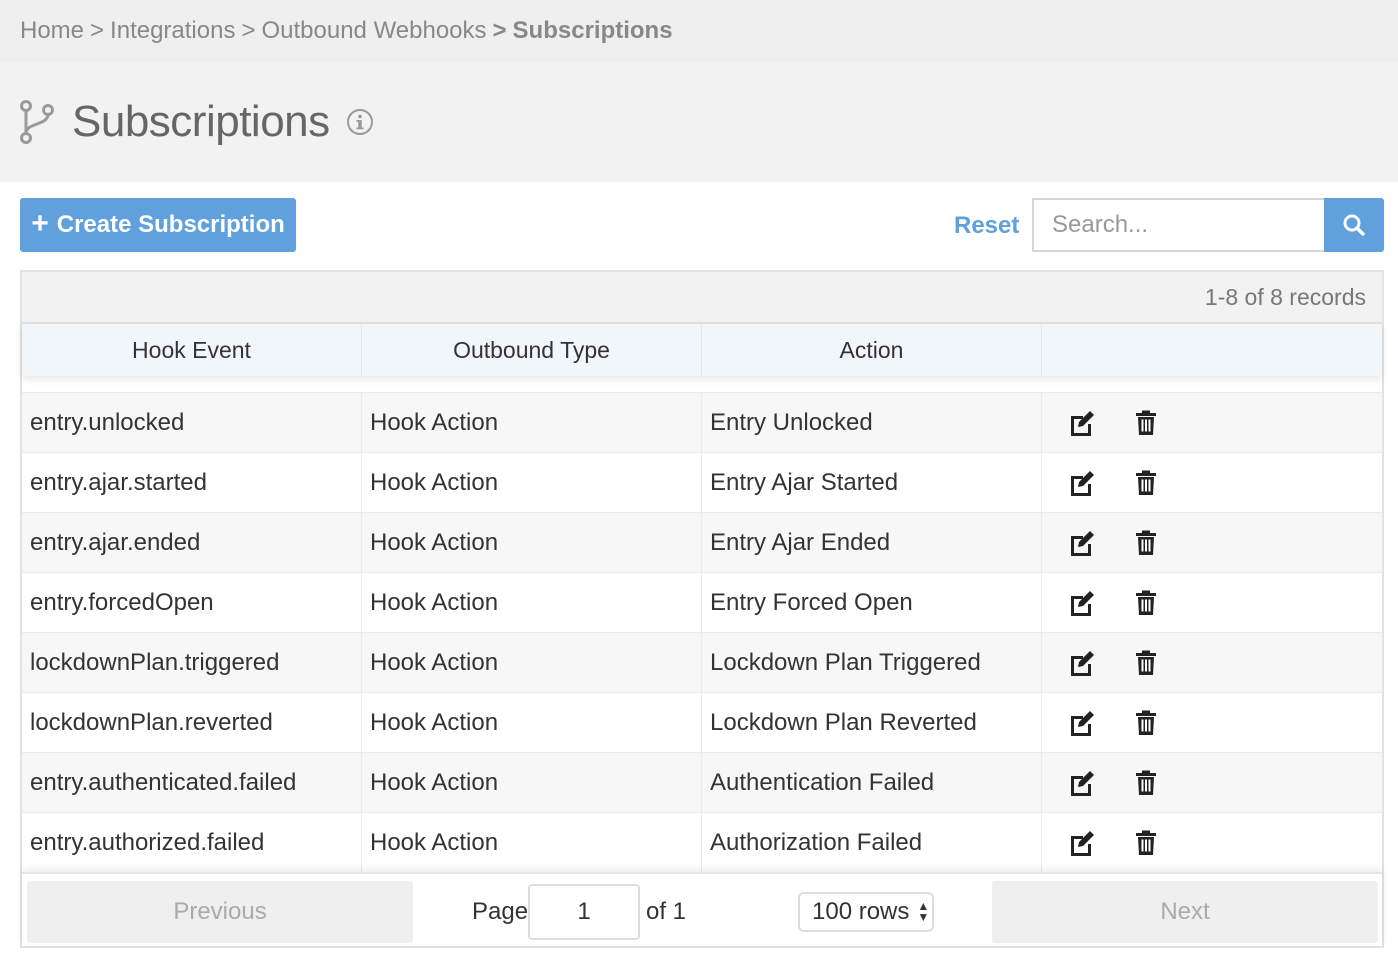 This screenshot has height=968, width=1398. What do you see at coordinates (592, 30) in the screenshot?
I see `breadcrumb-current: Subscriptions` at bounding box center [592, 30].